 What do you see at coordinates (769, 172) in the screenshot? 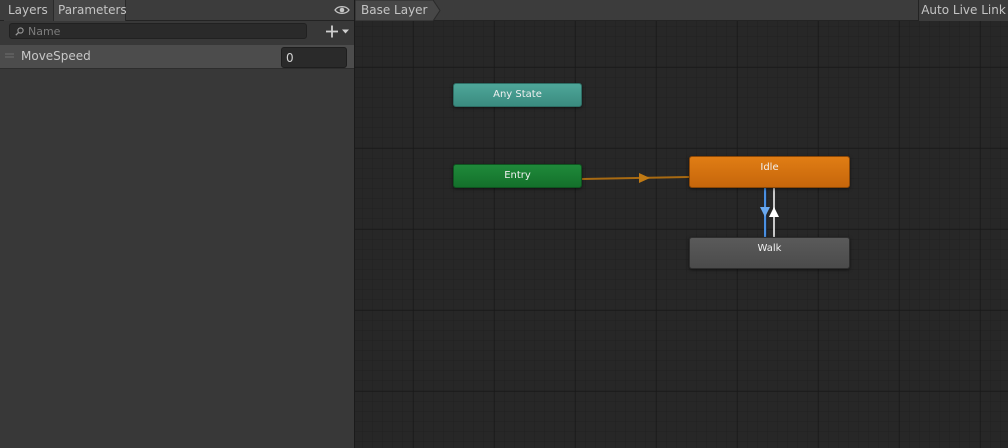
I see `state-node-idle: Idle` at bounding box center [769, 172].